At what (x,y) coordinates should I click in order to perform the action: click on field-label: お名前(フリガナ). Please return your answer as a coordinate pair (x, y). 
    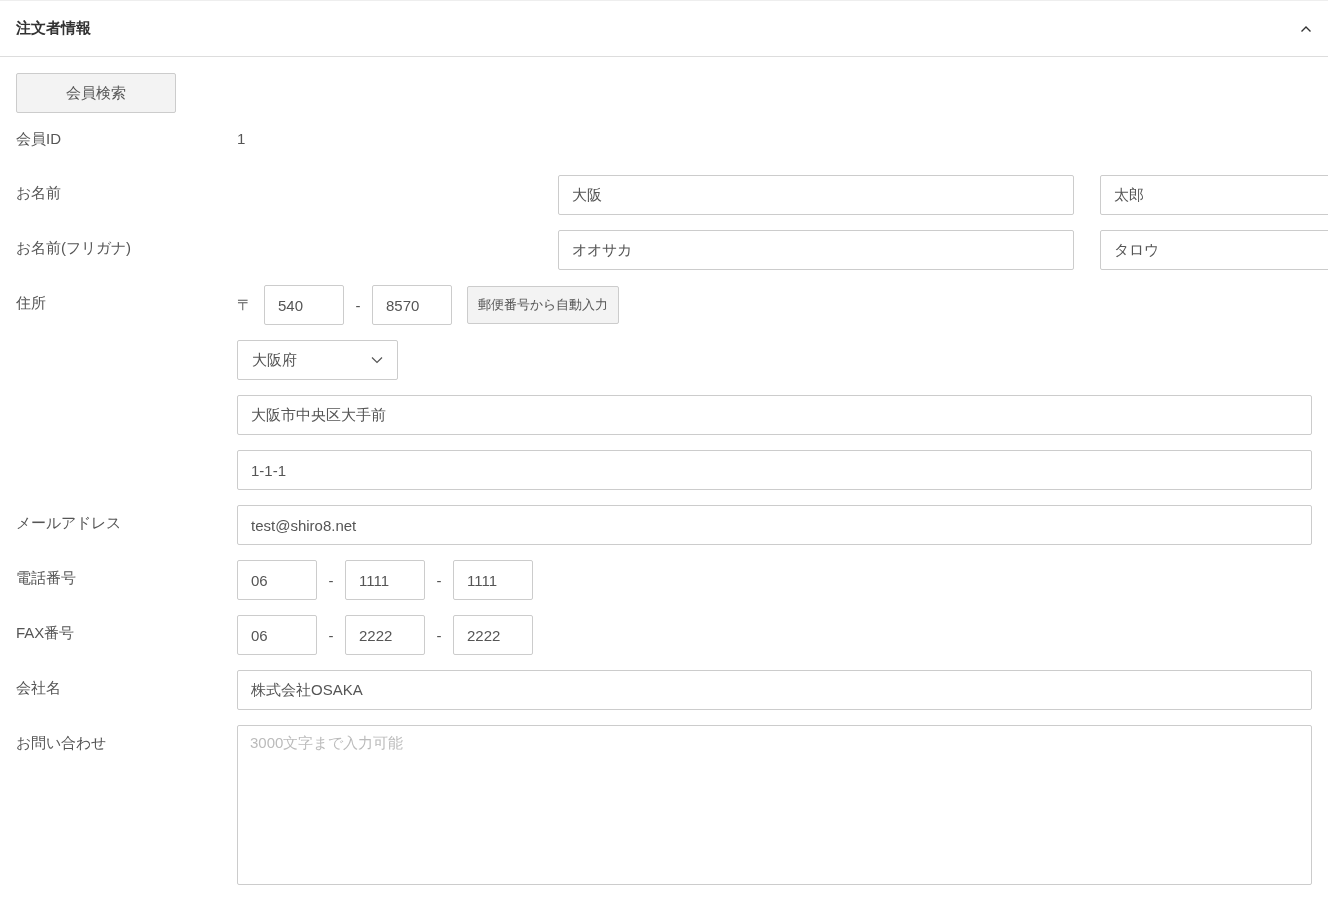
    Looking at the image, I should click on (74, 248).